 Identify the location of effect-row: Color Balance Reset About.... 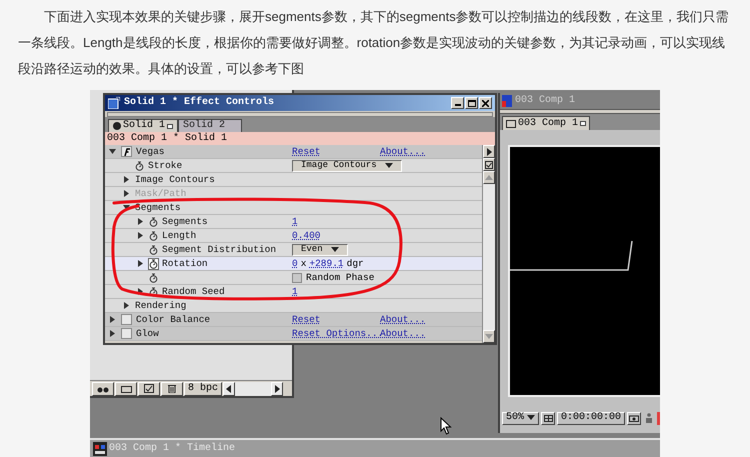
(293, 320).